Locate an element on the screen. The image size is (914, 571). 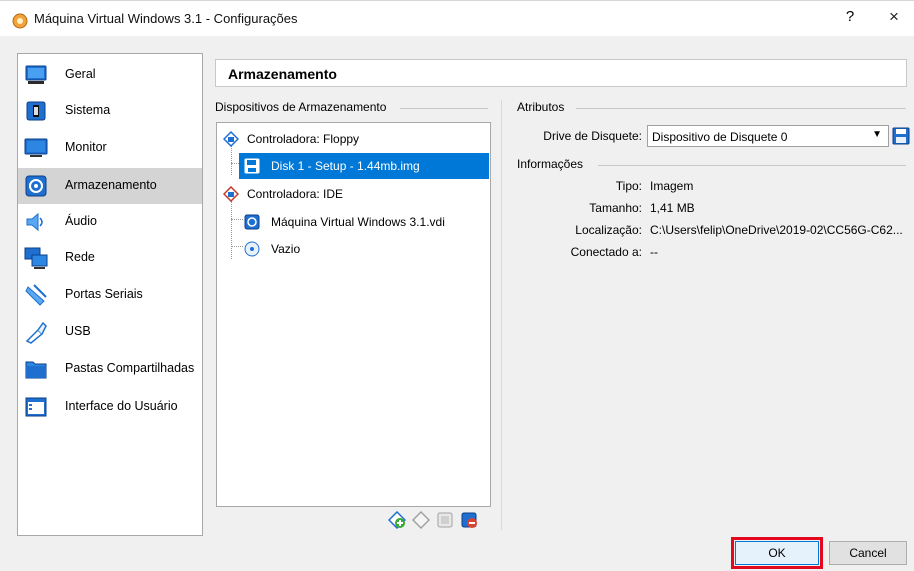
ok-button: OK is located at coordinates (777, 553).